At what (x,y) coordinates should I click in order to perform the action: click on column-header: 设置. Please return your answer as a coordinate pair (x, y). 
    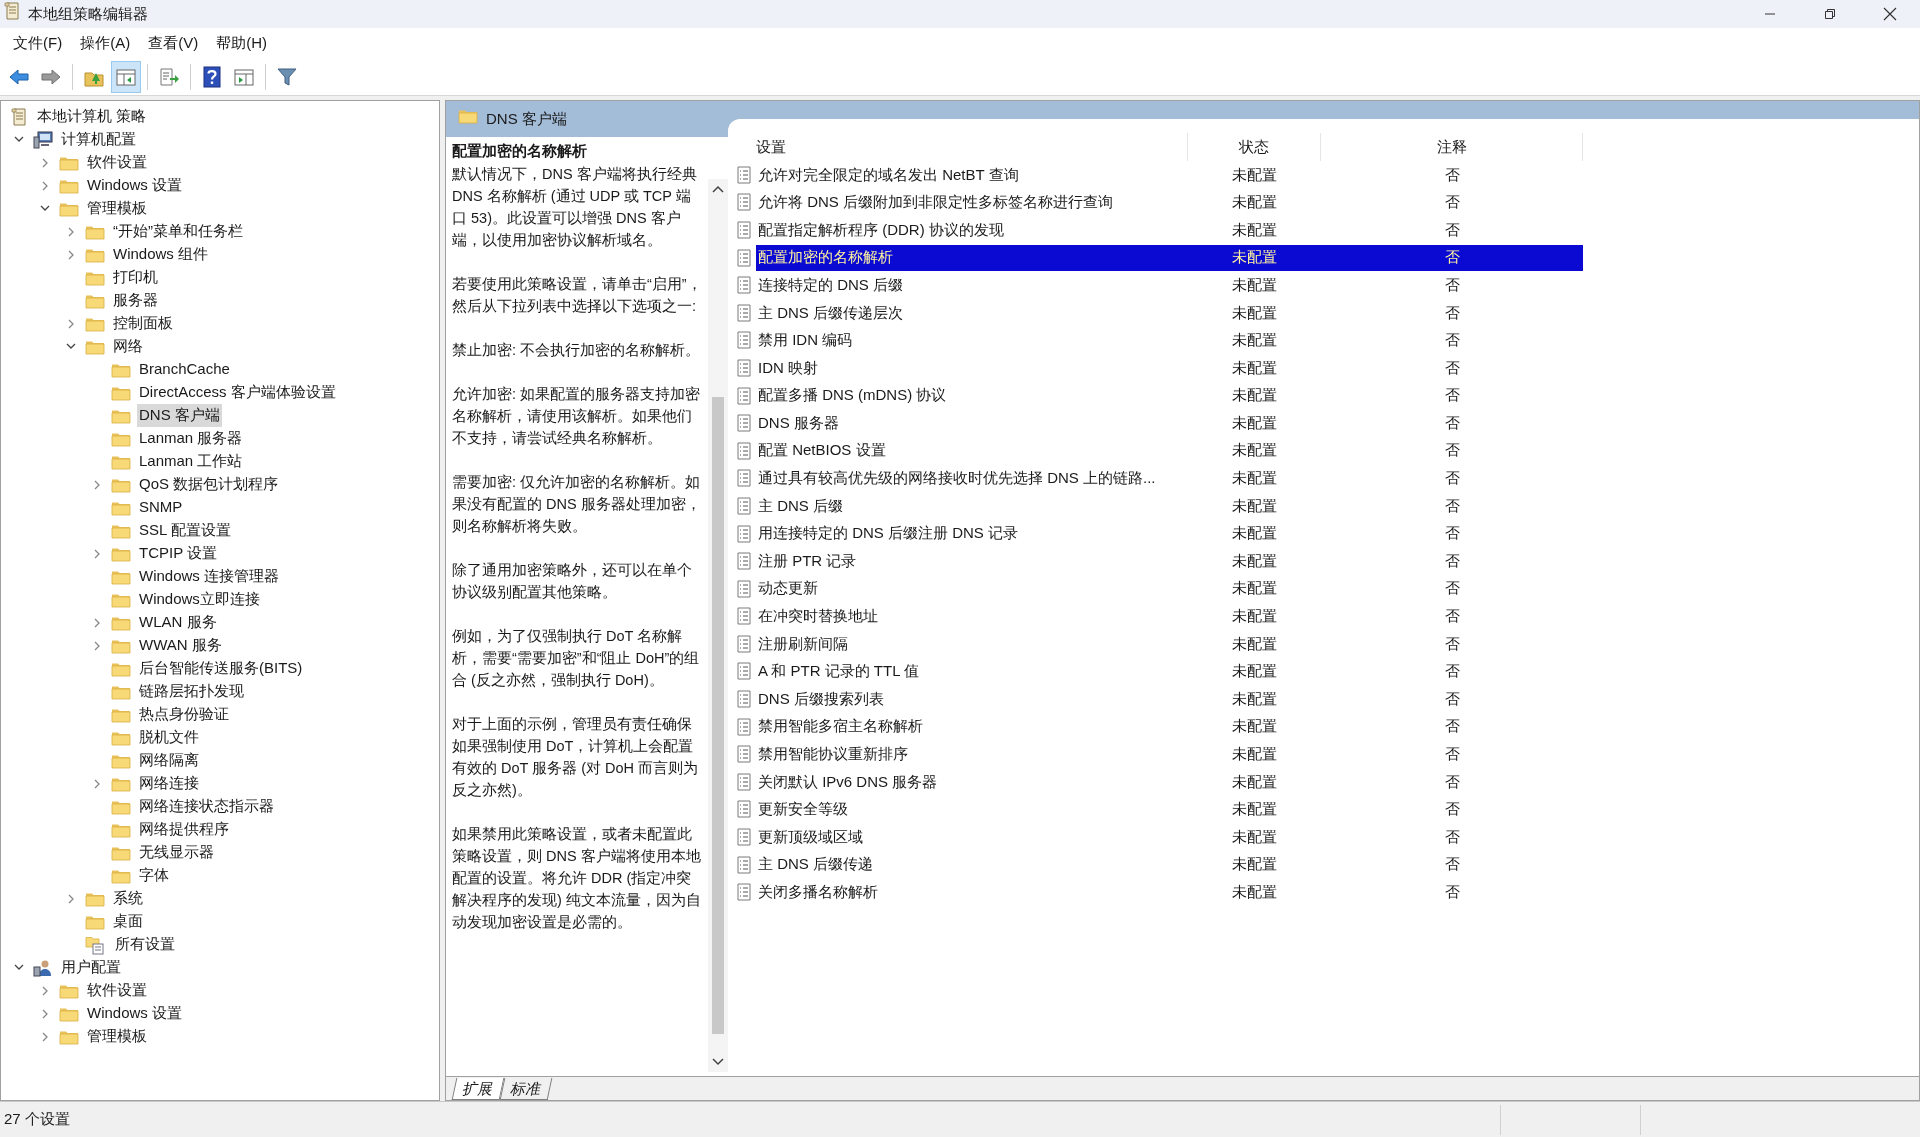
    Looking at the image, I should click on (962, 147).